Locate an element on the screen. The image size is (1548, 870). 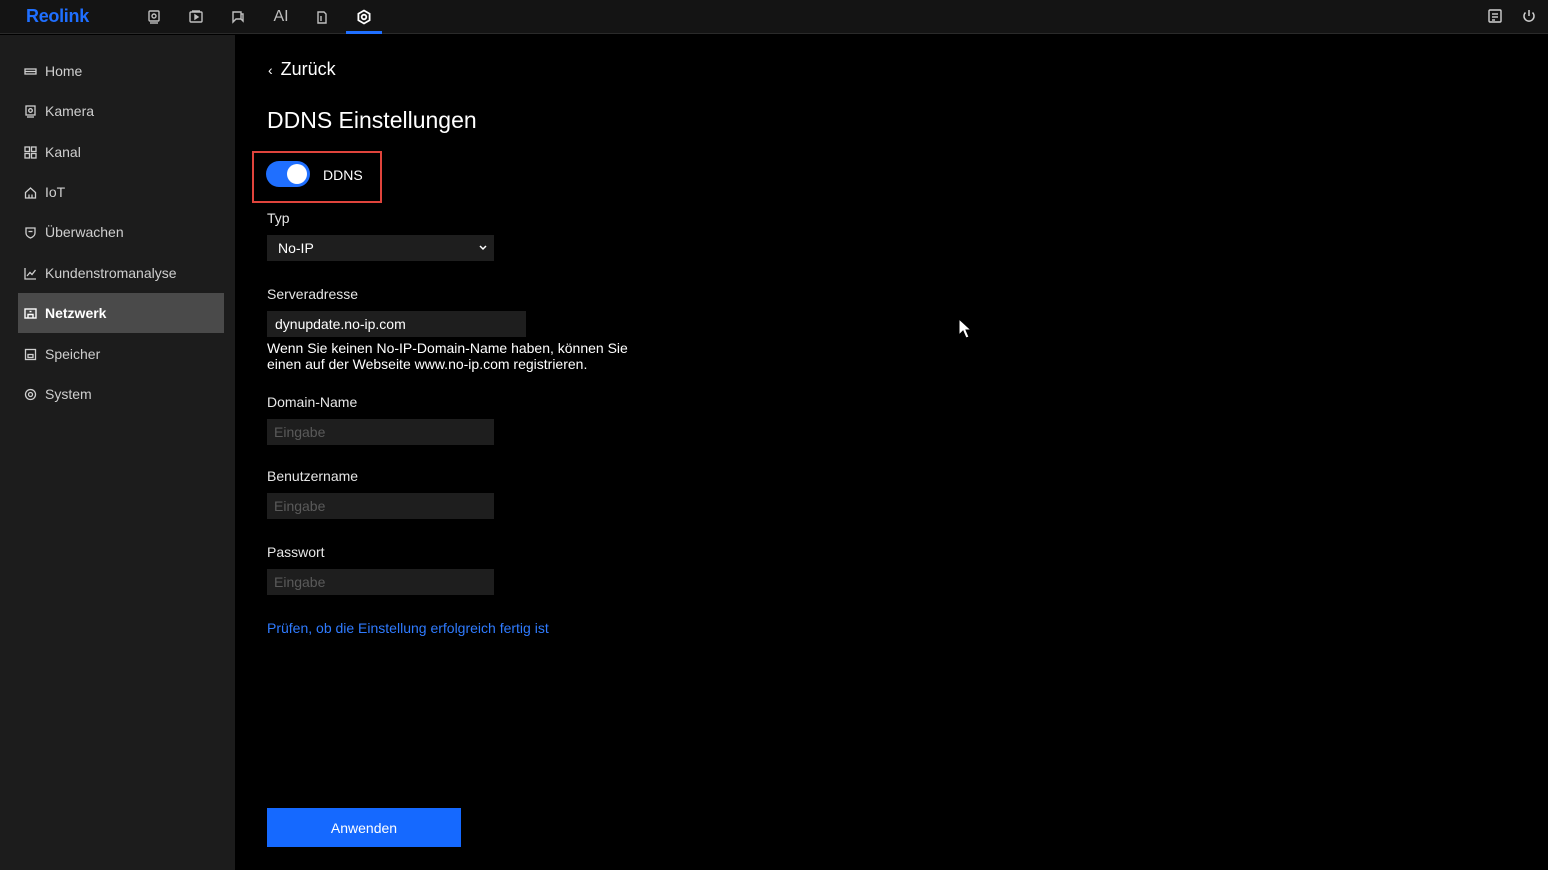
storage-icon is located at coordinates (30, 354).